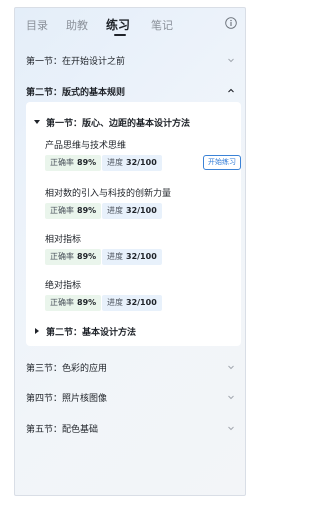 This screenshot has height=506, width=320. Describe the element at coordinates (91, 333) in the screenshot. I see `subsection-title: 第二节：基本设计方法` at that location.